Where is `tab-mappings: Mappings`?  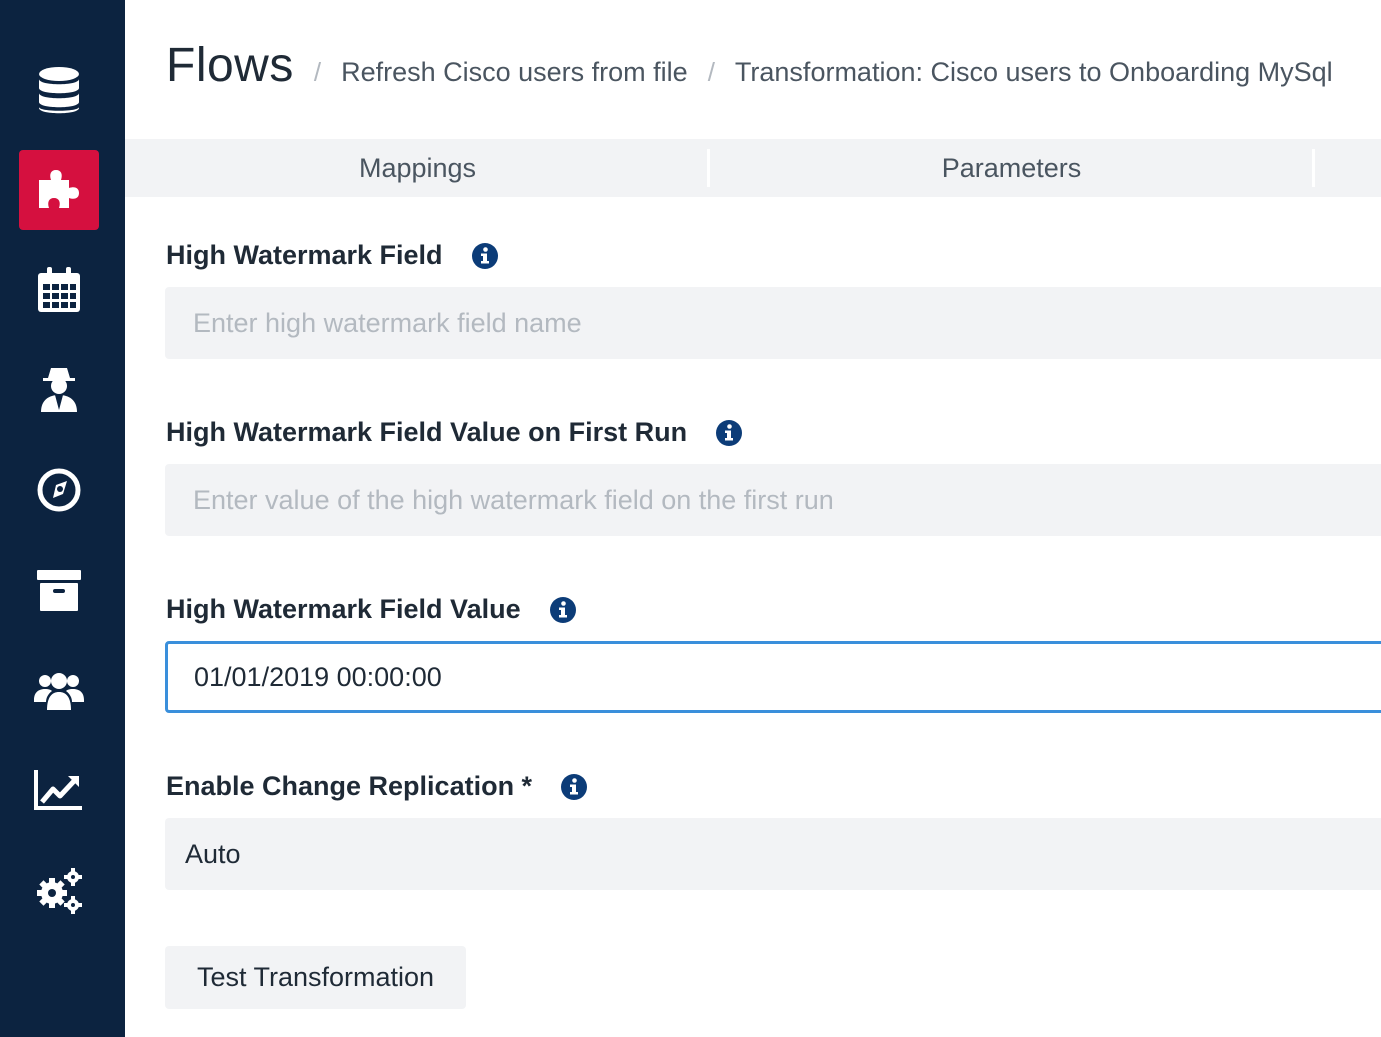
tab-mappings: Mappings is located at coordinates (417, 168).